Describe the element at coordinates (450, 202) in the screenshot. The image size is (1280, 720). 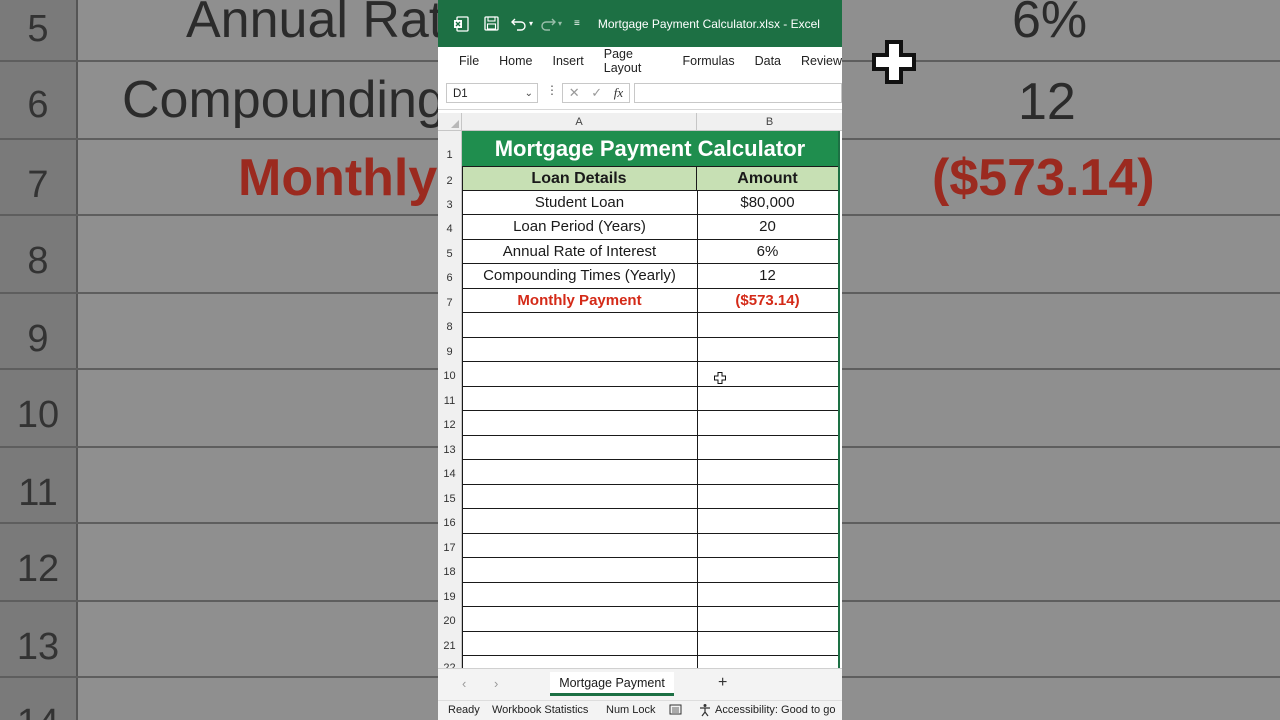
I see `row-header: 3` at that location.